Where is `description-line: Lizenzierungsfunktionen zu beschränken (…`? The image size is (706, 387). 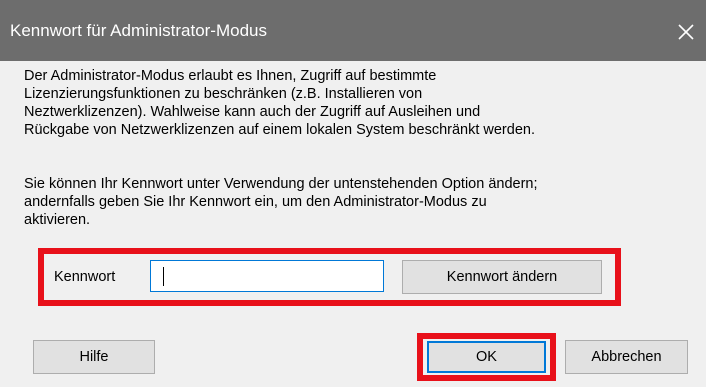
description-line: Lizenzierungsfunktionen zu beschränken (… is located at coordinates (223, 94).